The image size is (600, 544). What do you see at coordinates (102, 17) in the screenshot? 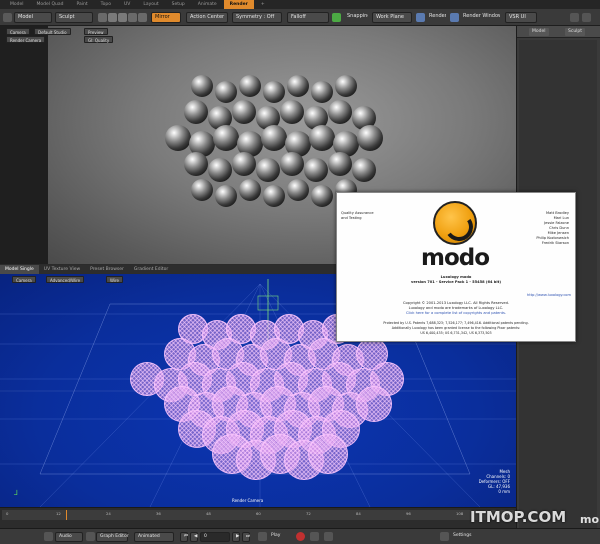
I see `select-vertex-icon` at bounding box center [102, 17].